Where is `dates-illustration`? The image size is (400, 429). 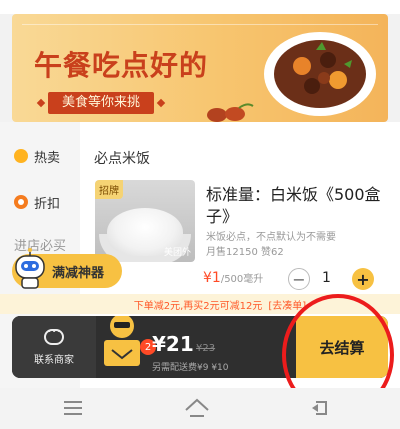
dates-illustration is located at coordinates (230, 112).